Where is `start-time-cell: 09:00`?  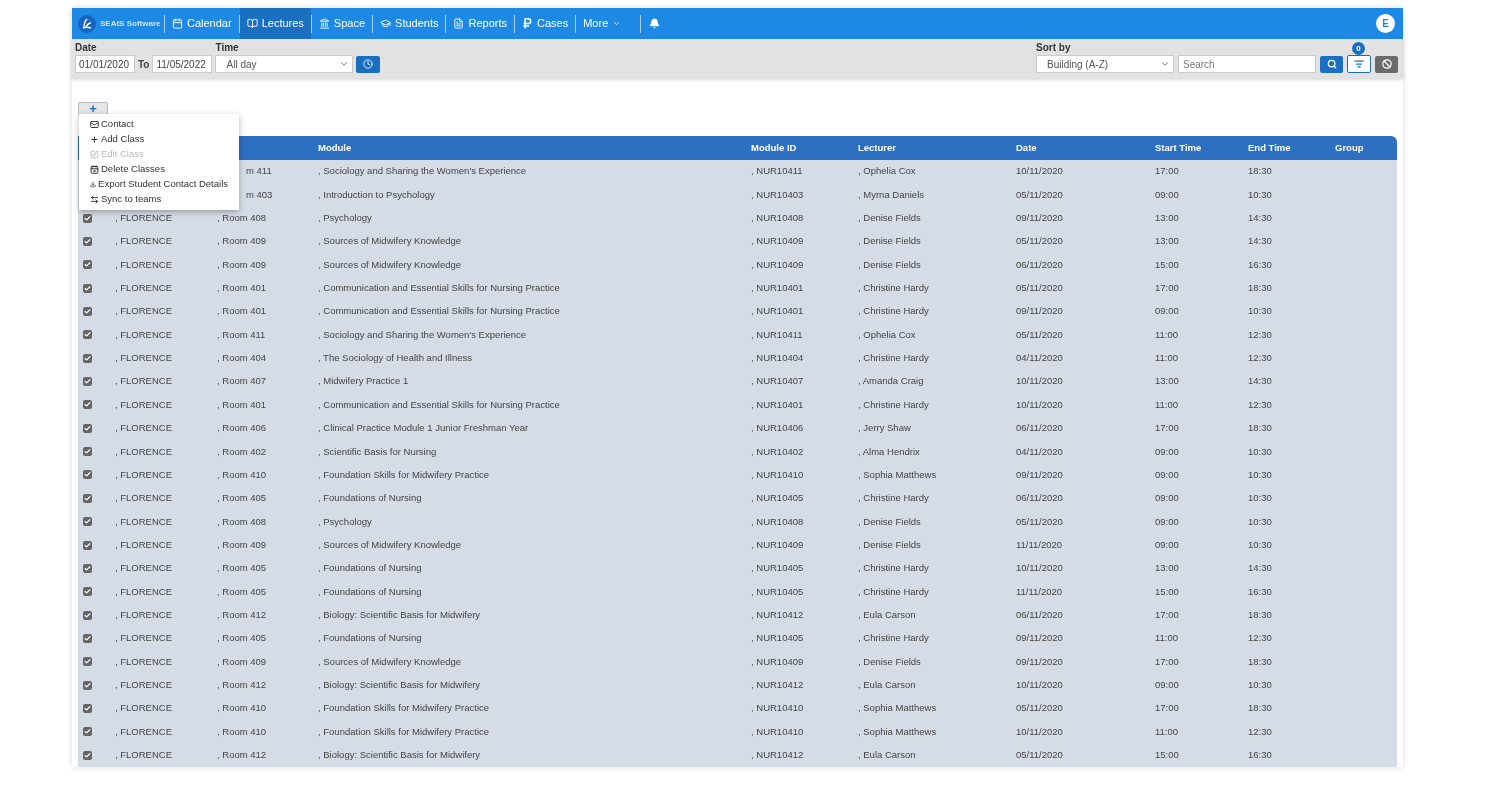
start-time-cell: 09:00 is located at coordinates (1167, 544).